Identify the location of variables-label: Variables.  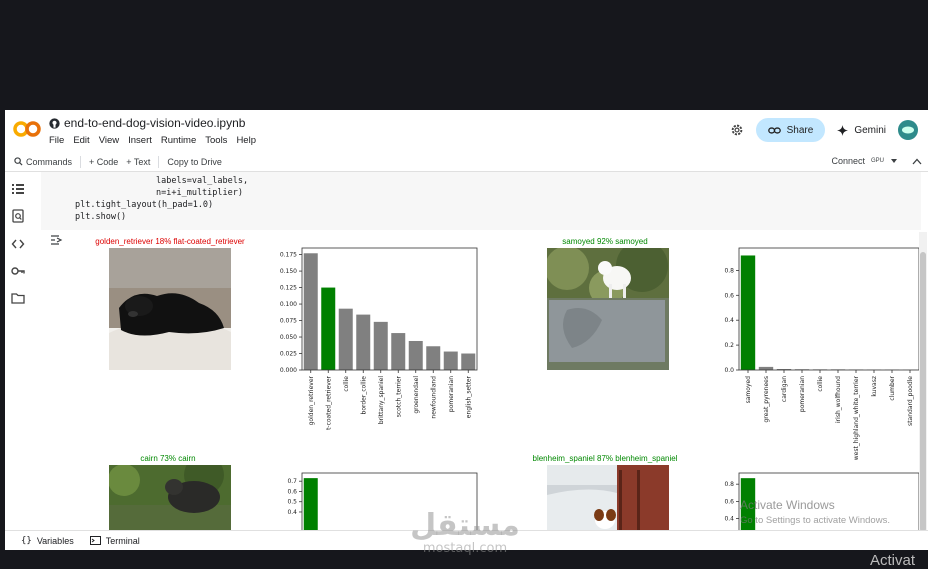
(55, 540).